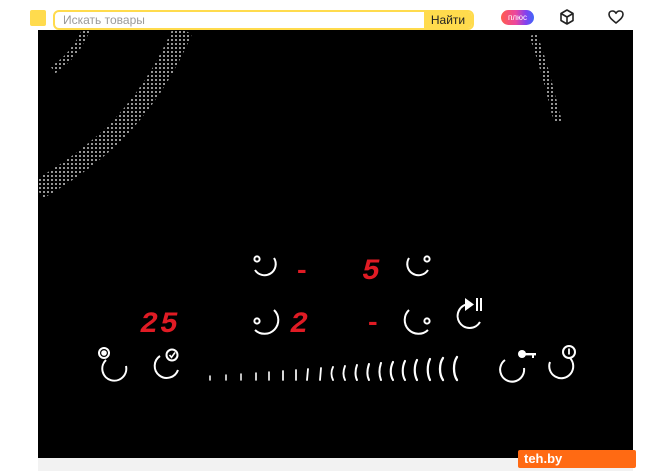 The image size is (670, 471). Describe the element at coordinates (448, 20) in the screenshot. I see `search-button: Найти` at that location.